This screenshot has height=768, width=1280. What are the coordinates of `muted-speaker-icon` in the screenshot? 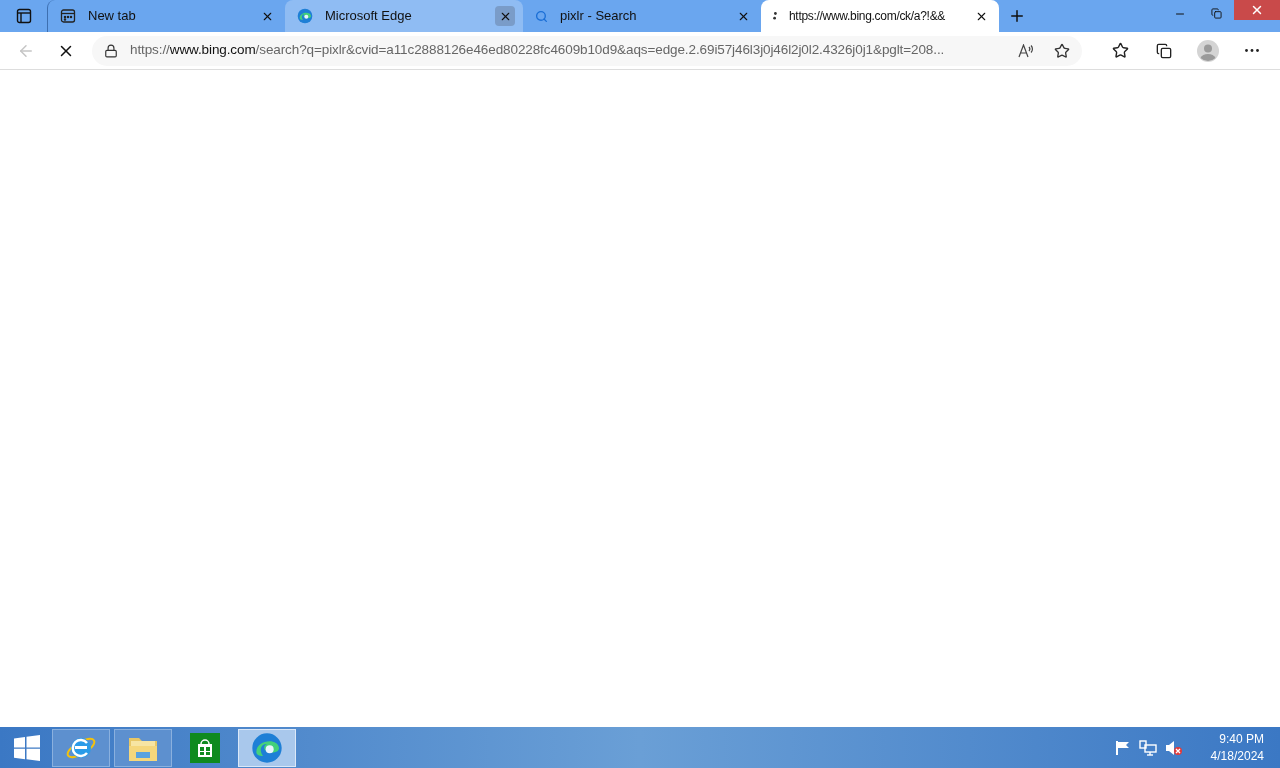 It's located at (1173, 747).